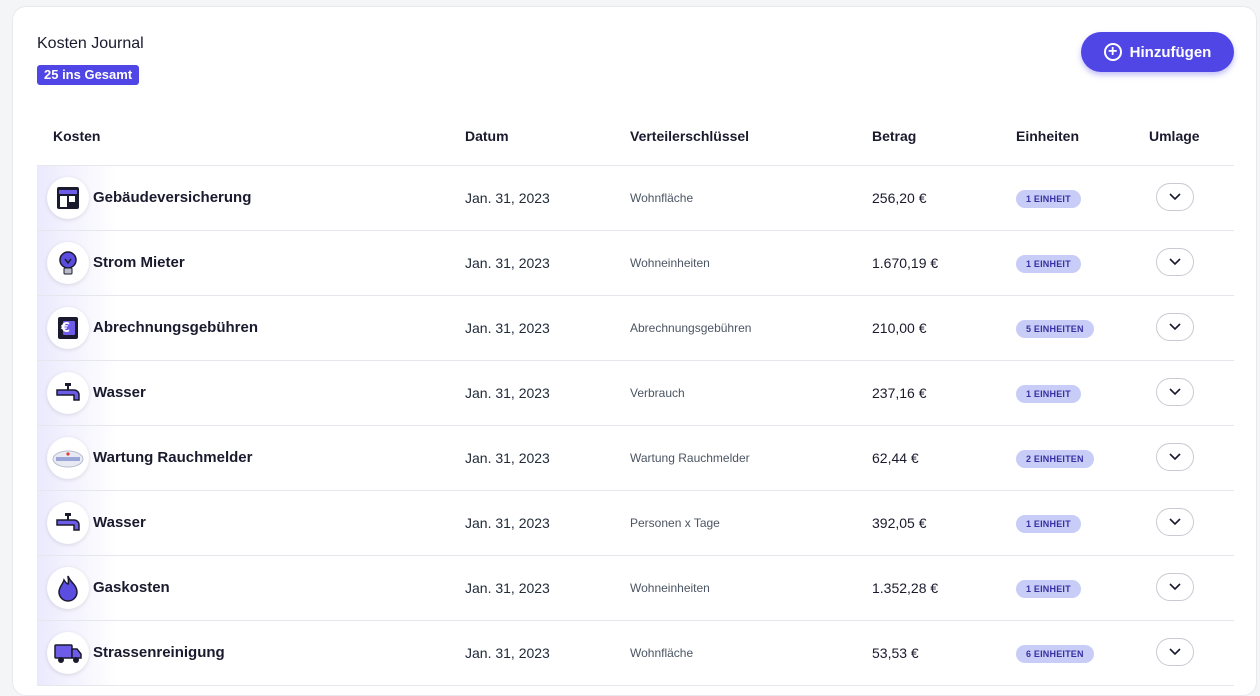 The image size is (1260, 696). Describe the element at coordinates (1055, 329) in the screenshot. I see `units-badge: 5 EINHEITEN` at that location.